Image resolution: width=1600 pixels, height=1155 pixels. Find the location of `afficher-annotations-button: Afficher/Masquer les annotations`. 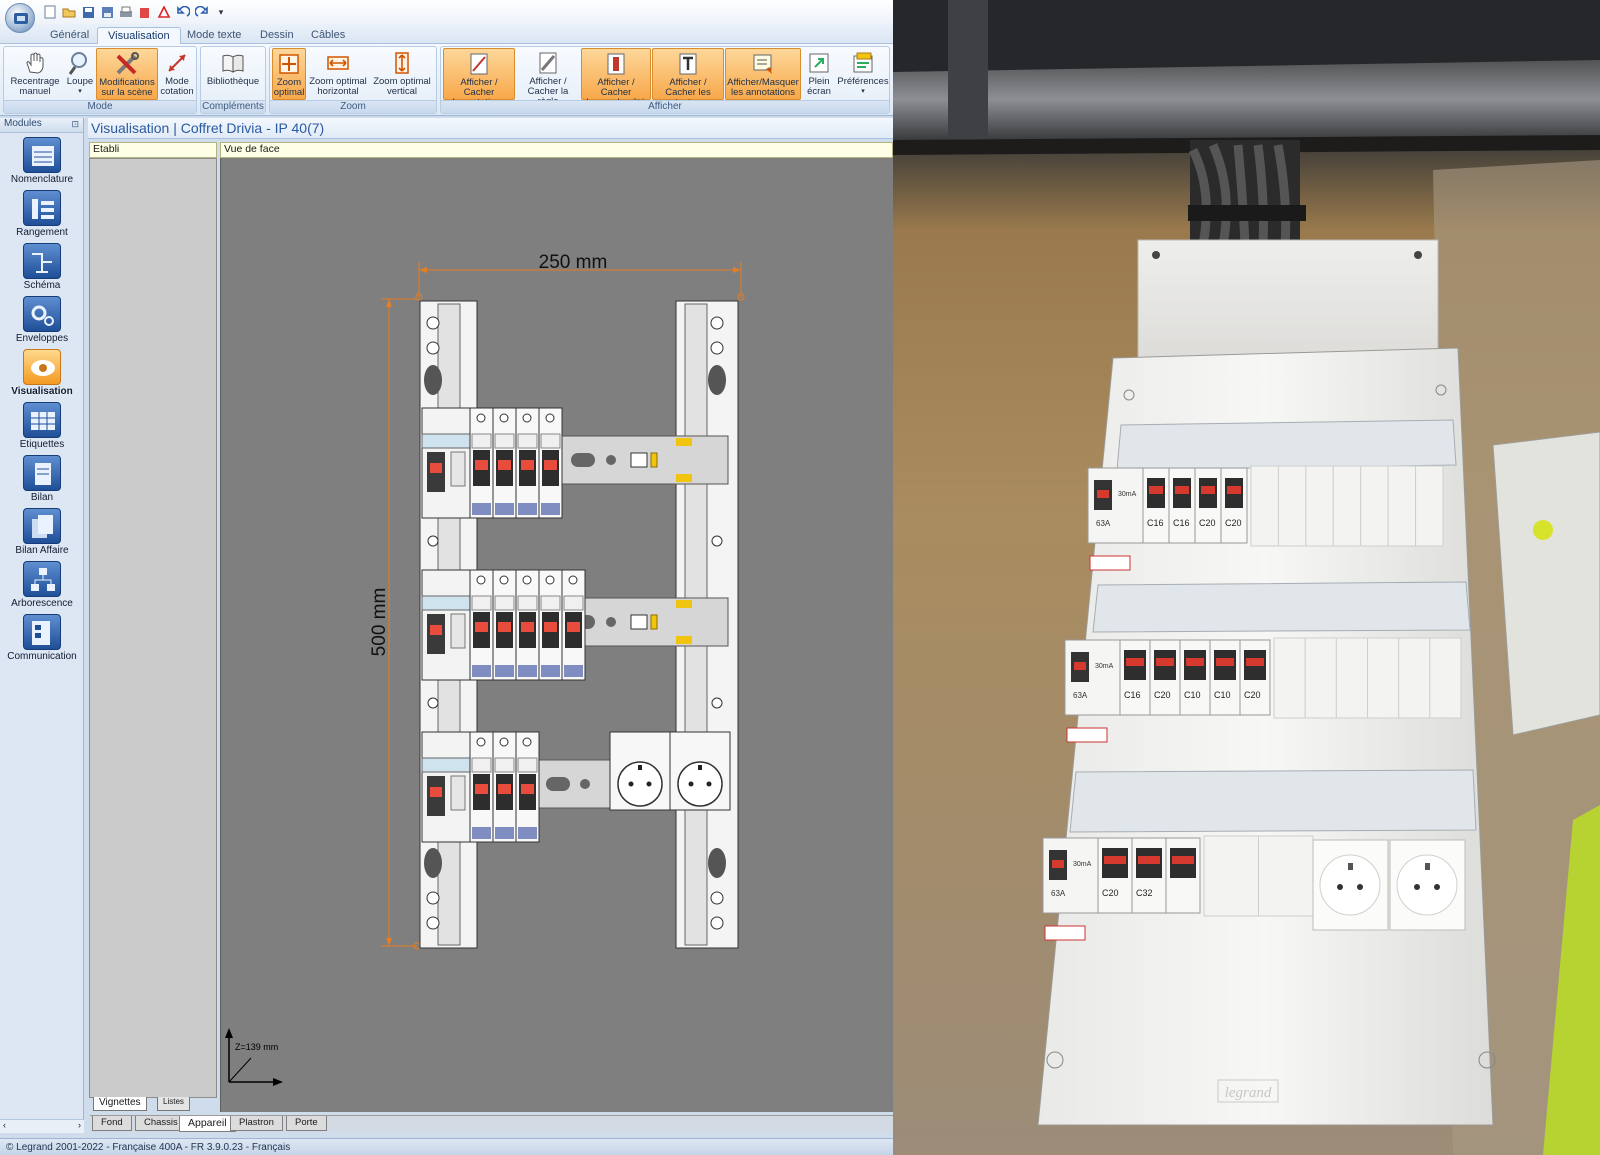

afficher-annotations-button: Afficher/Masquer les annotations is located at coordinates (763, 74).